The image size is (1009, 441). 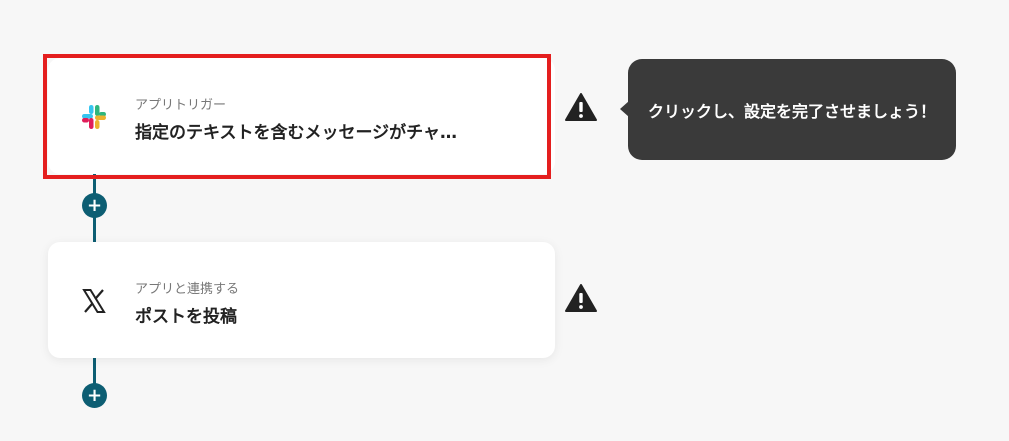 What do you see at coordinates (94, 117) in the screenshot?
I see `slack-icon` at bounding box center [94, 117].